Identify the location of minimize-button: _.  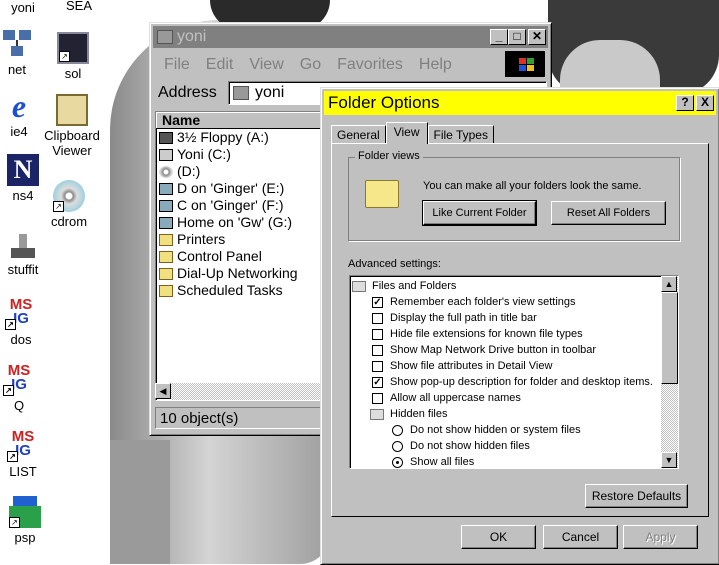
(499, 37).